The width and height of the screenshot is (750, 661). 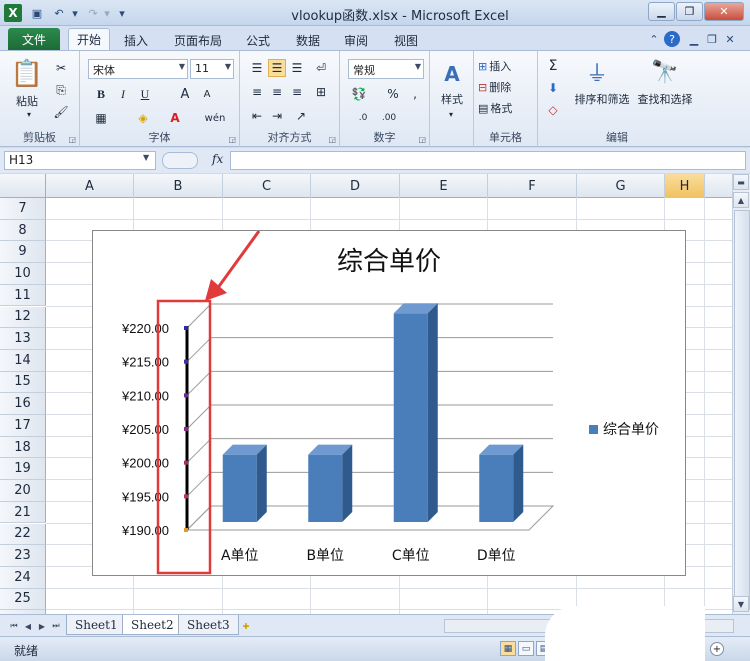 I want to click on column-header-a: A, so click(x=90, y=186).